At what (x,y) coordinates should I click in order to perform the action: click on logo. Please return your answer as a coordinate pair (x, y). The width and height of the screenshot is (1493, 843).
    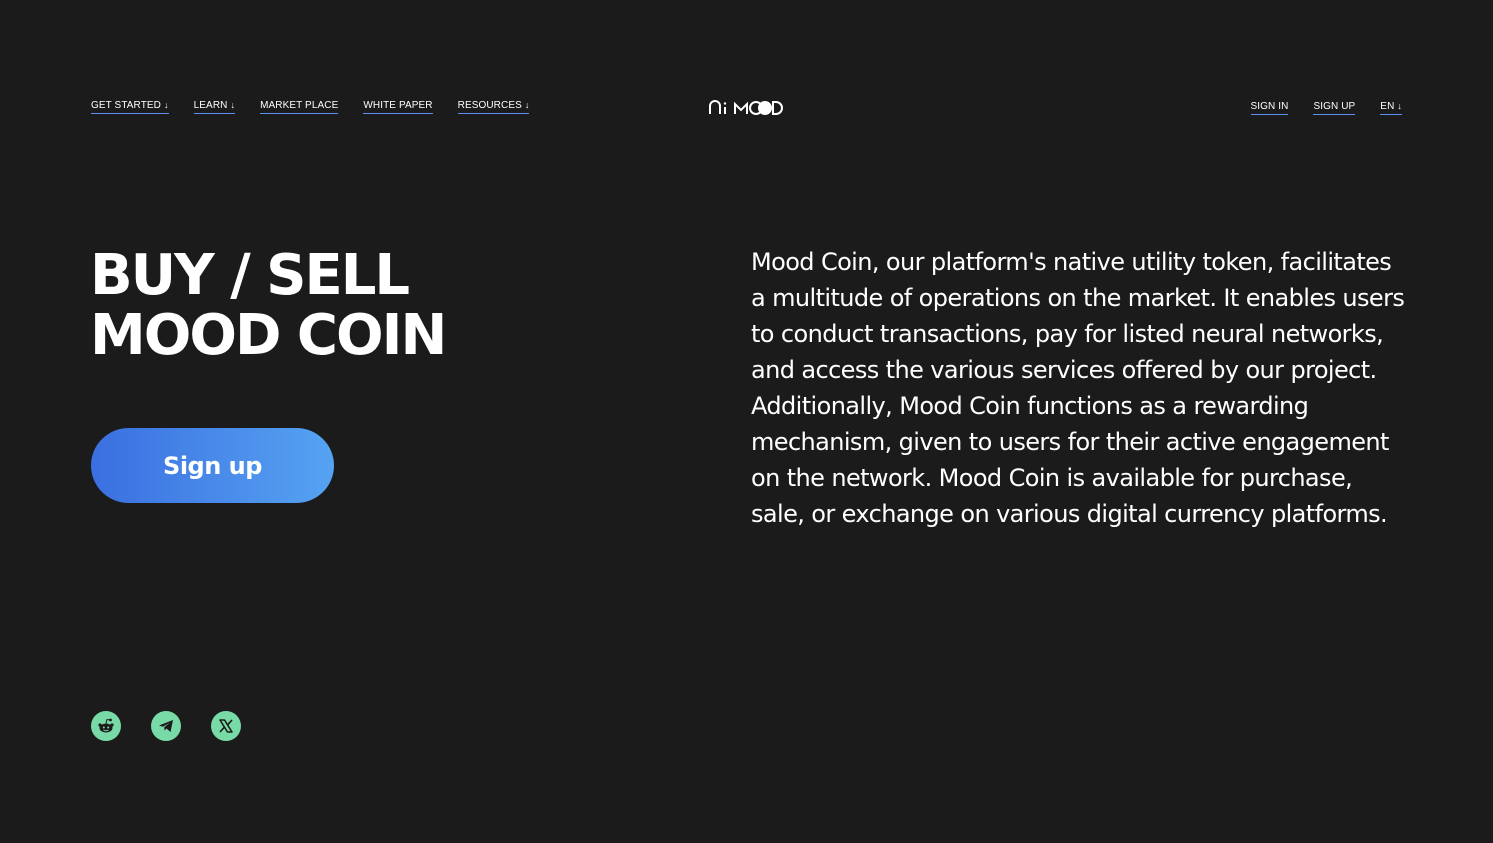
    Looking at the image, I should click on (746, 107).